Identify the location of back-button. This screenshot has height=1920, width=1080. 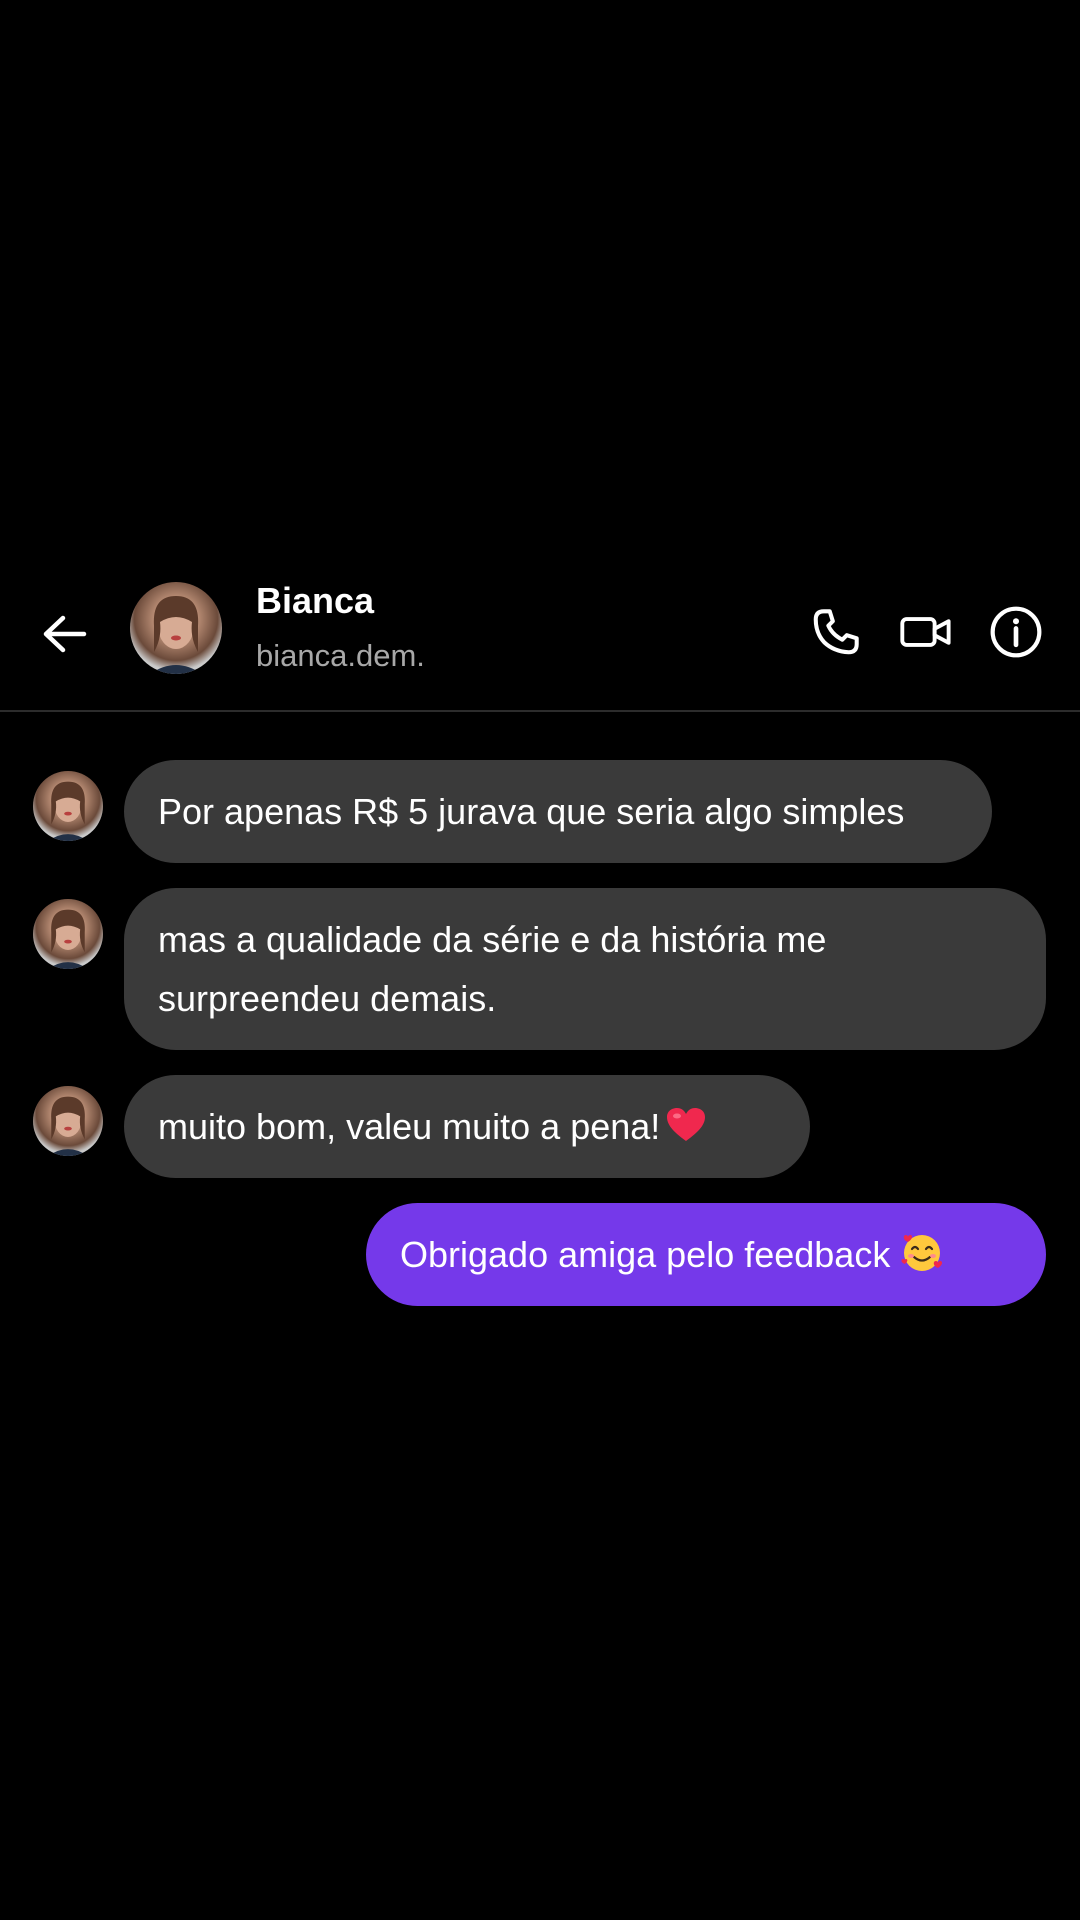
(64, 634).